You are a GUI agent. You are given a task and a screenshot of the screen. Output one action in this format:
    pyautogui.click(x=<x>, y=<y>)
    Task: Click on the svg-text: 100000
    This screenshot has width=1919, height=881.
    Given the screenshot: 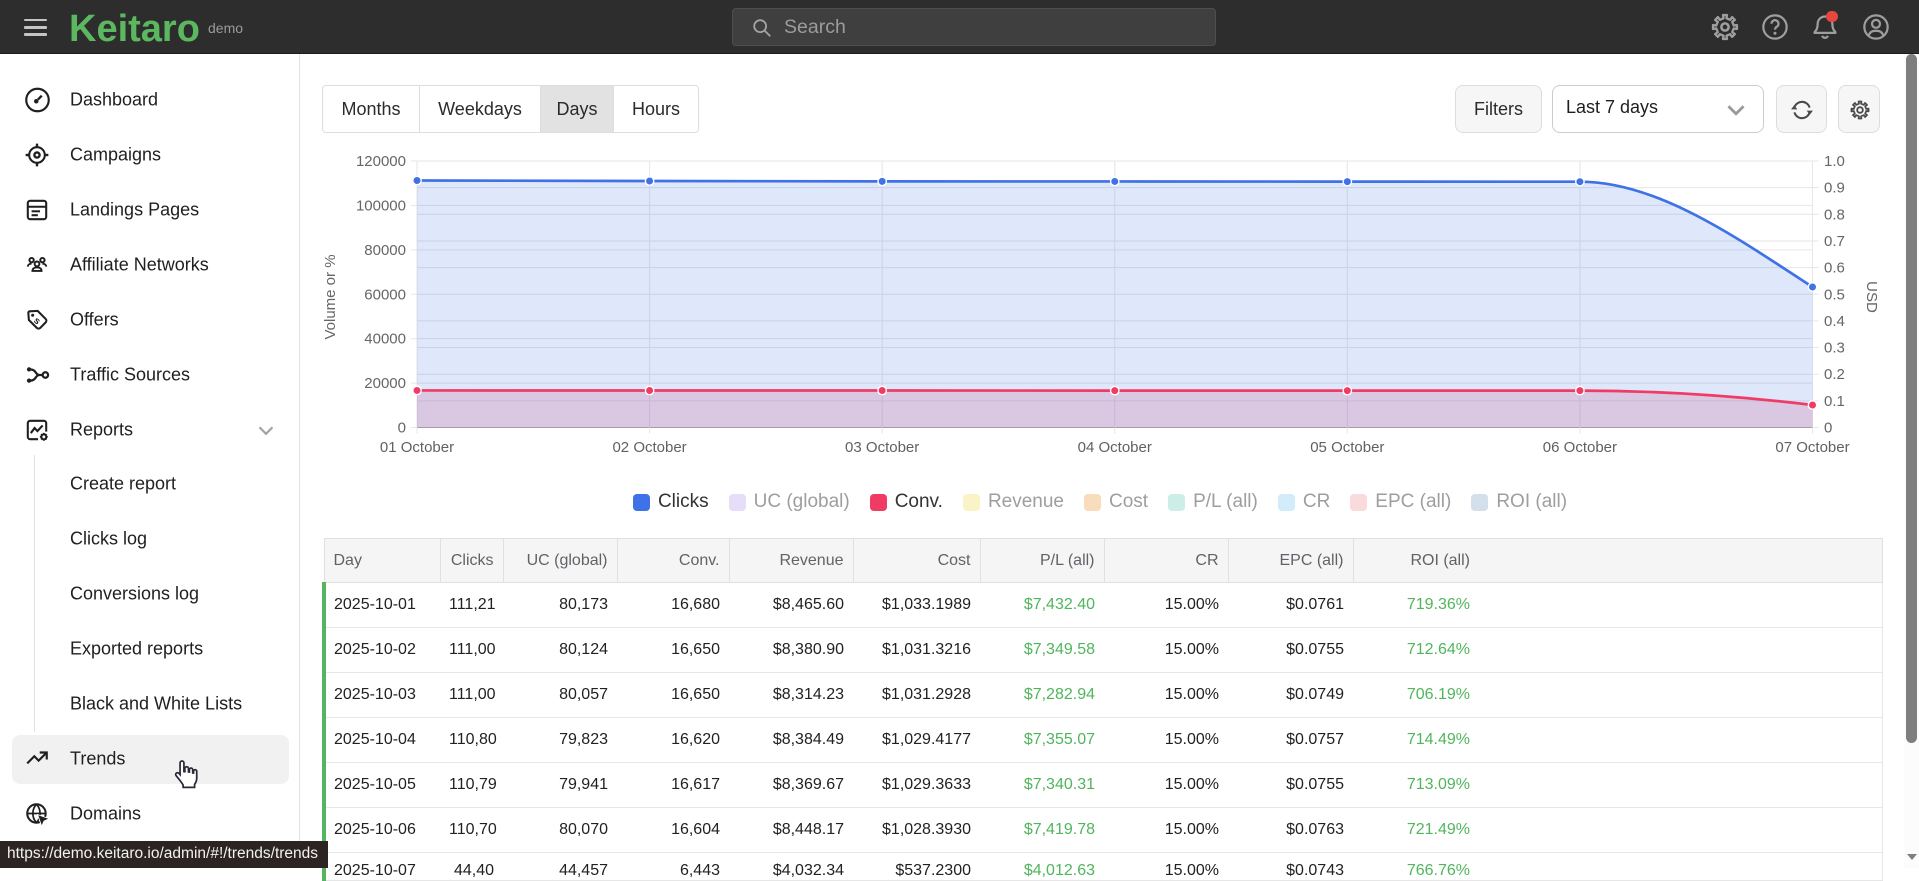 What is the action you would take?
    pyautogui.click(x=381, y=205)
    